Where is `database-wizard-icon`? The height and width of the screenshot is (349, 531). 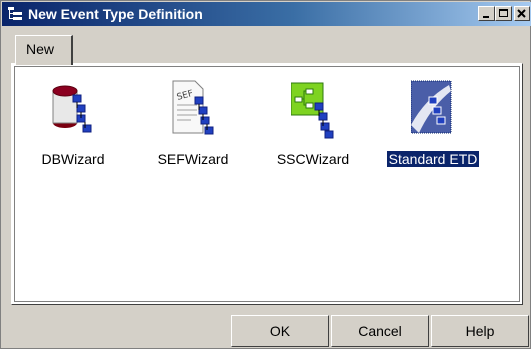 database-wizard-icon is located at coordinates (72, 109).